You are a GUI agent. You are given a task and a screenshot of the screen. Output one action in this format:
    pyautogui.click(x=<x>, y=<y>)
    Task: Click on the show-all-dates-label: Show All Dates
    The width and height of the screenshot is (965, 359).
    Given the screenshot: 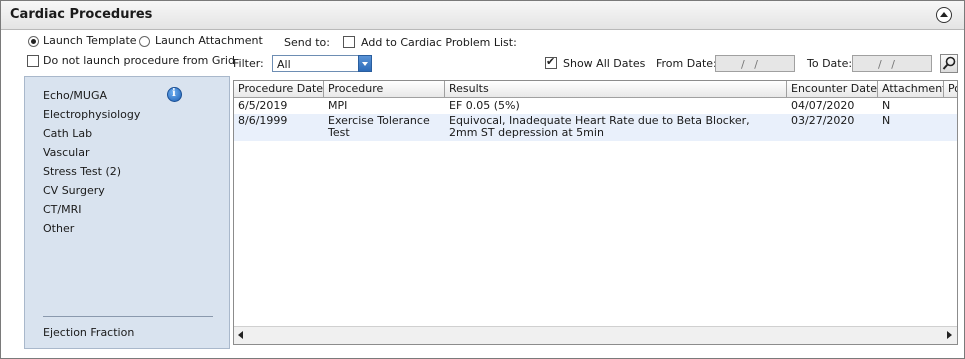 What is the action you would take?
    pyautogui.click(x=604, y=63)
    